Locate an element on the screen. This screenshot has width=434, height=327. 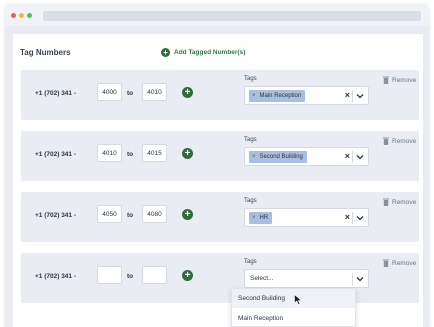
tag-chip-label: Main Reception is located at coordinates (280, 96).